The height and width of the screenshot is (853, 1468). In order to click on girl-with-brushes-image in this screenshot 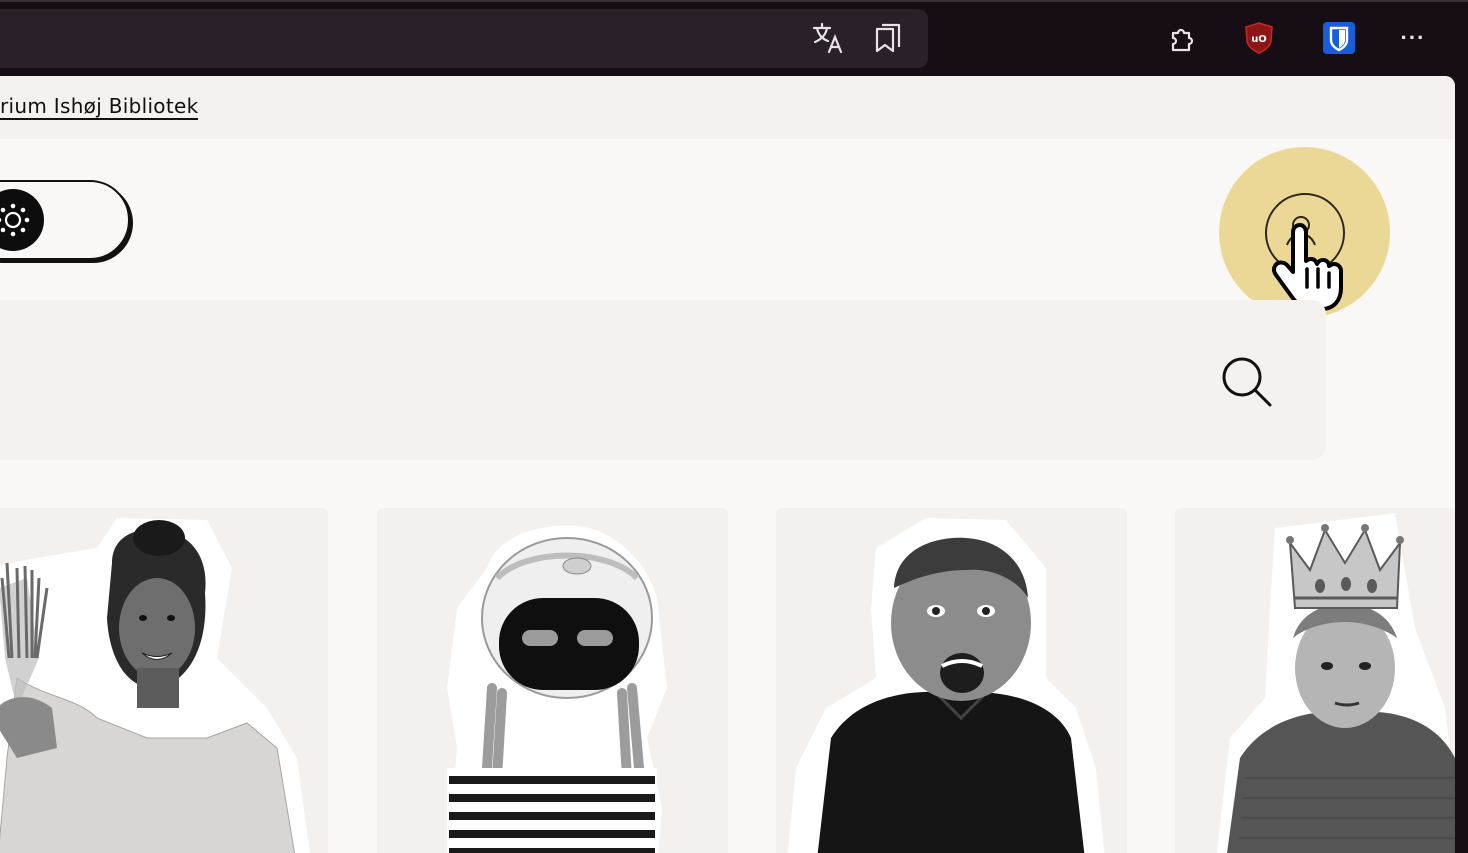, I will do `click(155, 685)`.